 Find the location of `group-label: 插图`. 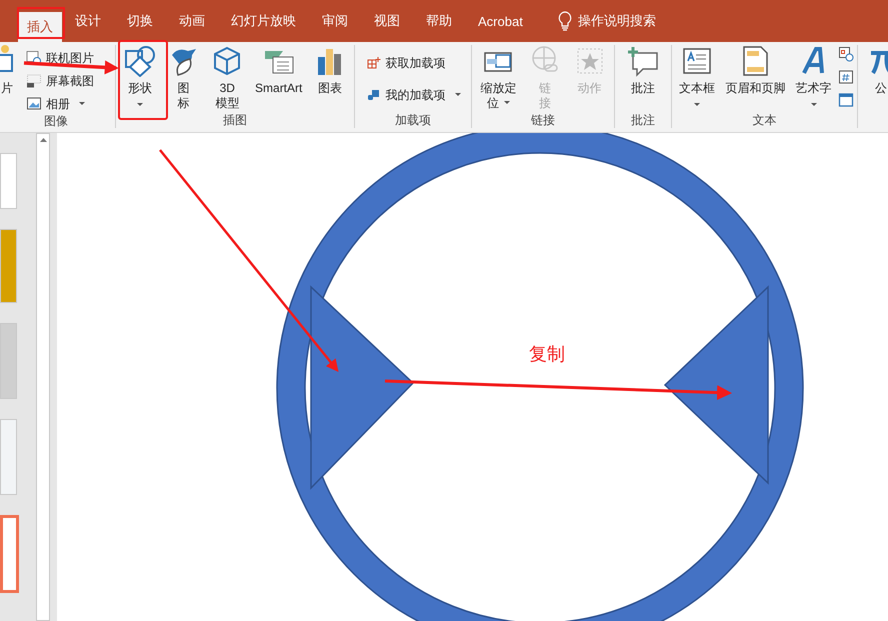

group-label: 插图 is located at coordinates (235, 120).